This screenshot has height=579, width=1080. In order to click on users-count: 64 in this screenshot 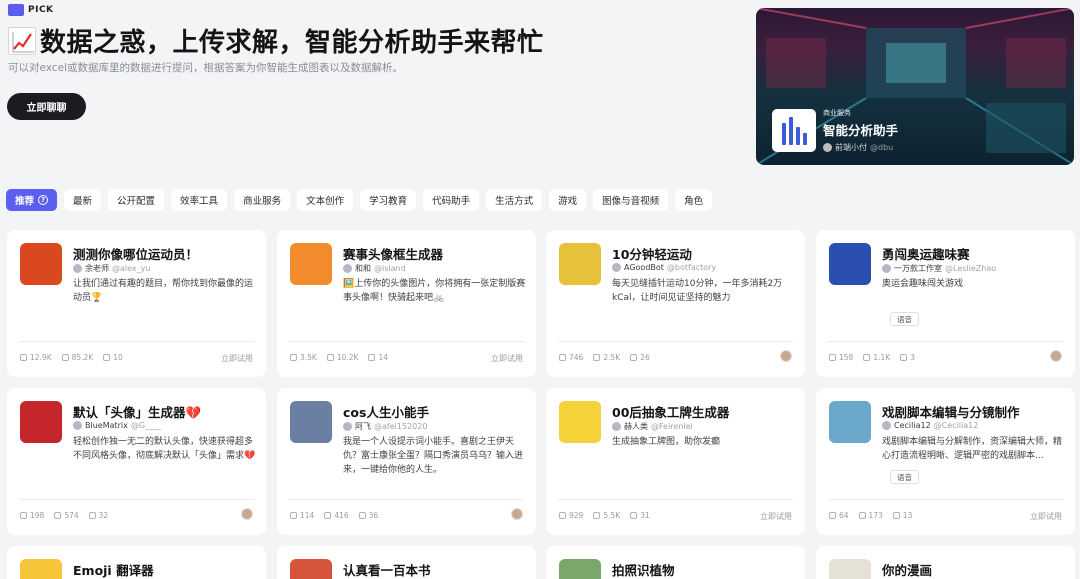, I will do `click(844, 515)`.